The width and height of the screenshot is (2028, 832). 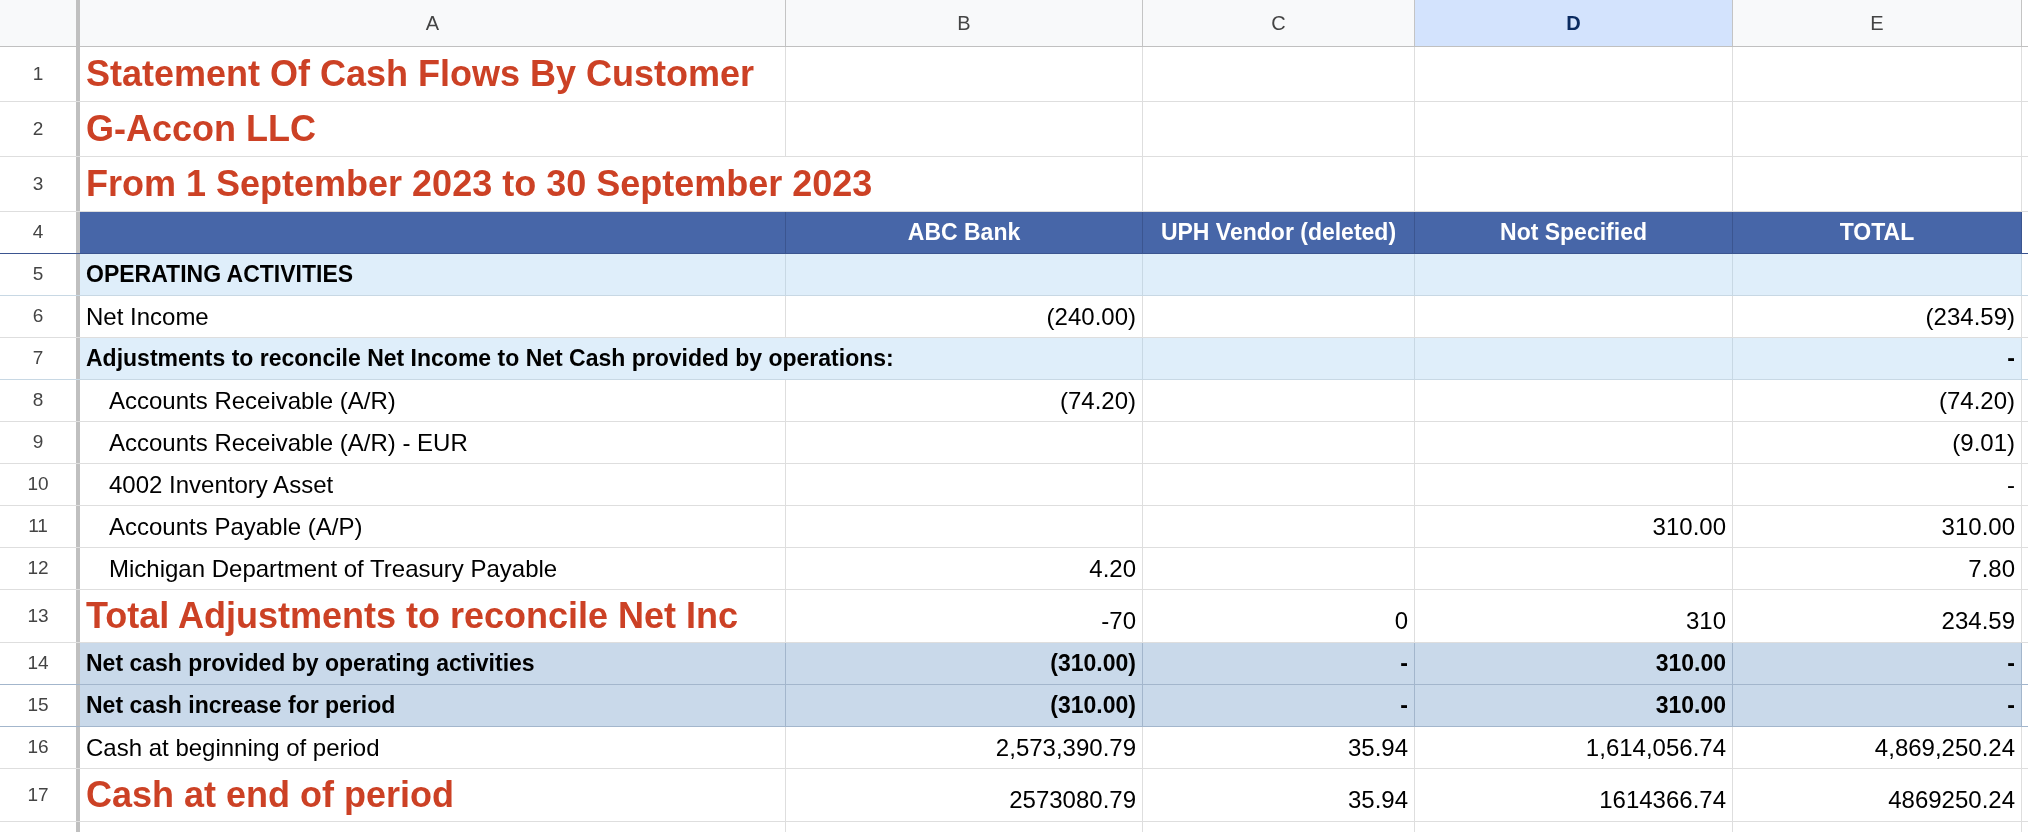 What do you see at coordinates (433, 705) in the screenshot?
I see `row-label: Net cash increase for period` at bounding box center [433, 705].